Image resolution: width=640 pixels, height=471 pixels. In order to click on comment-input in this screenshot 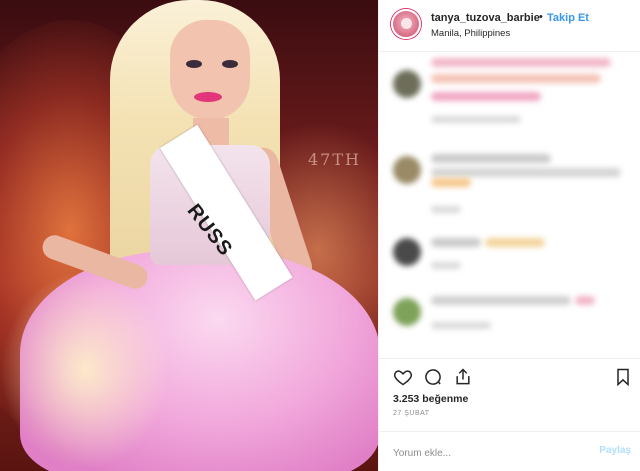, I will do `click(488, 453)`.